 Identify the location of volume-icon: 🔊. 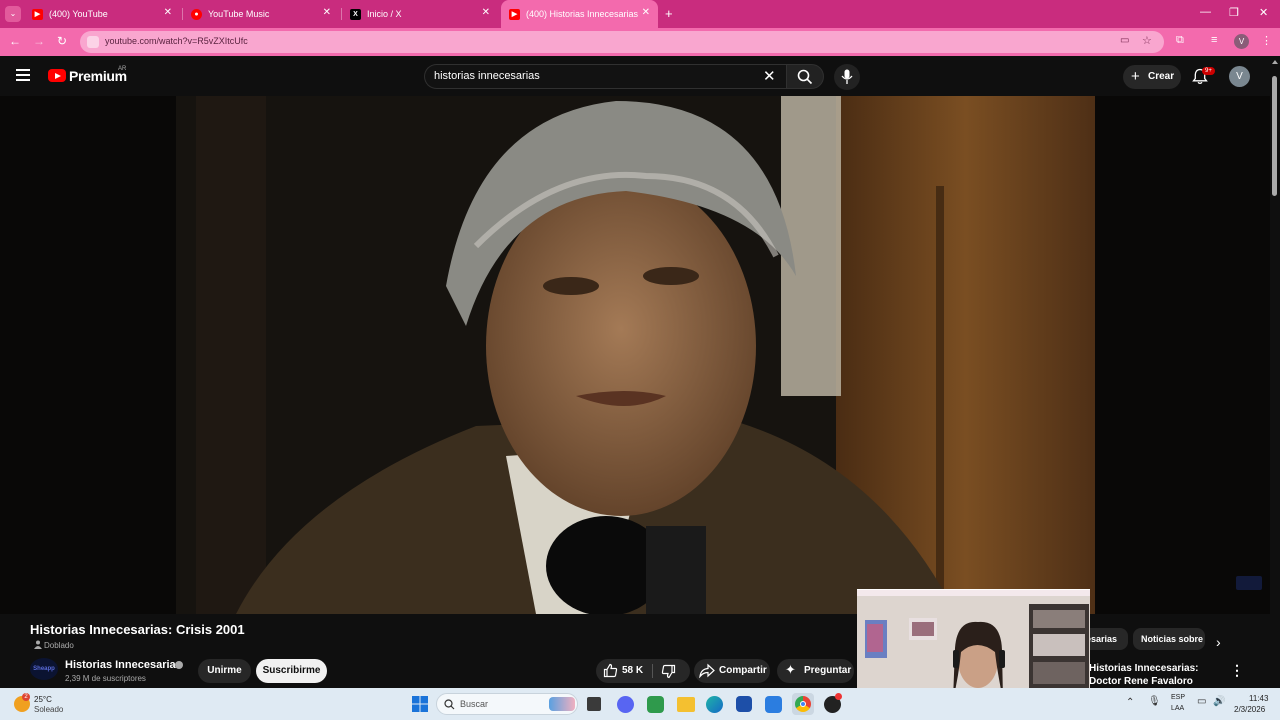
(1219, 701).